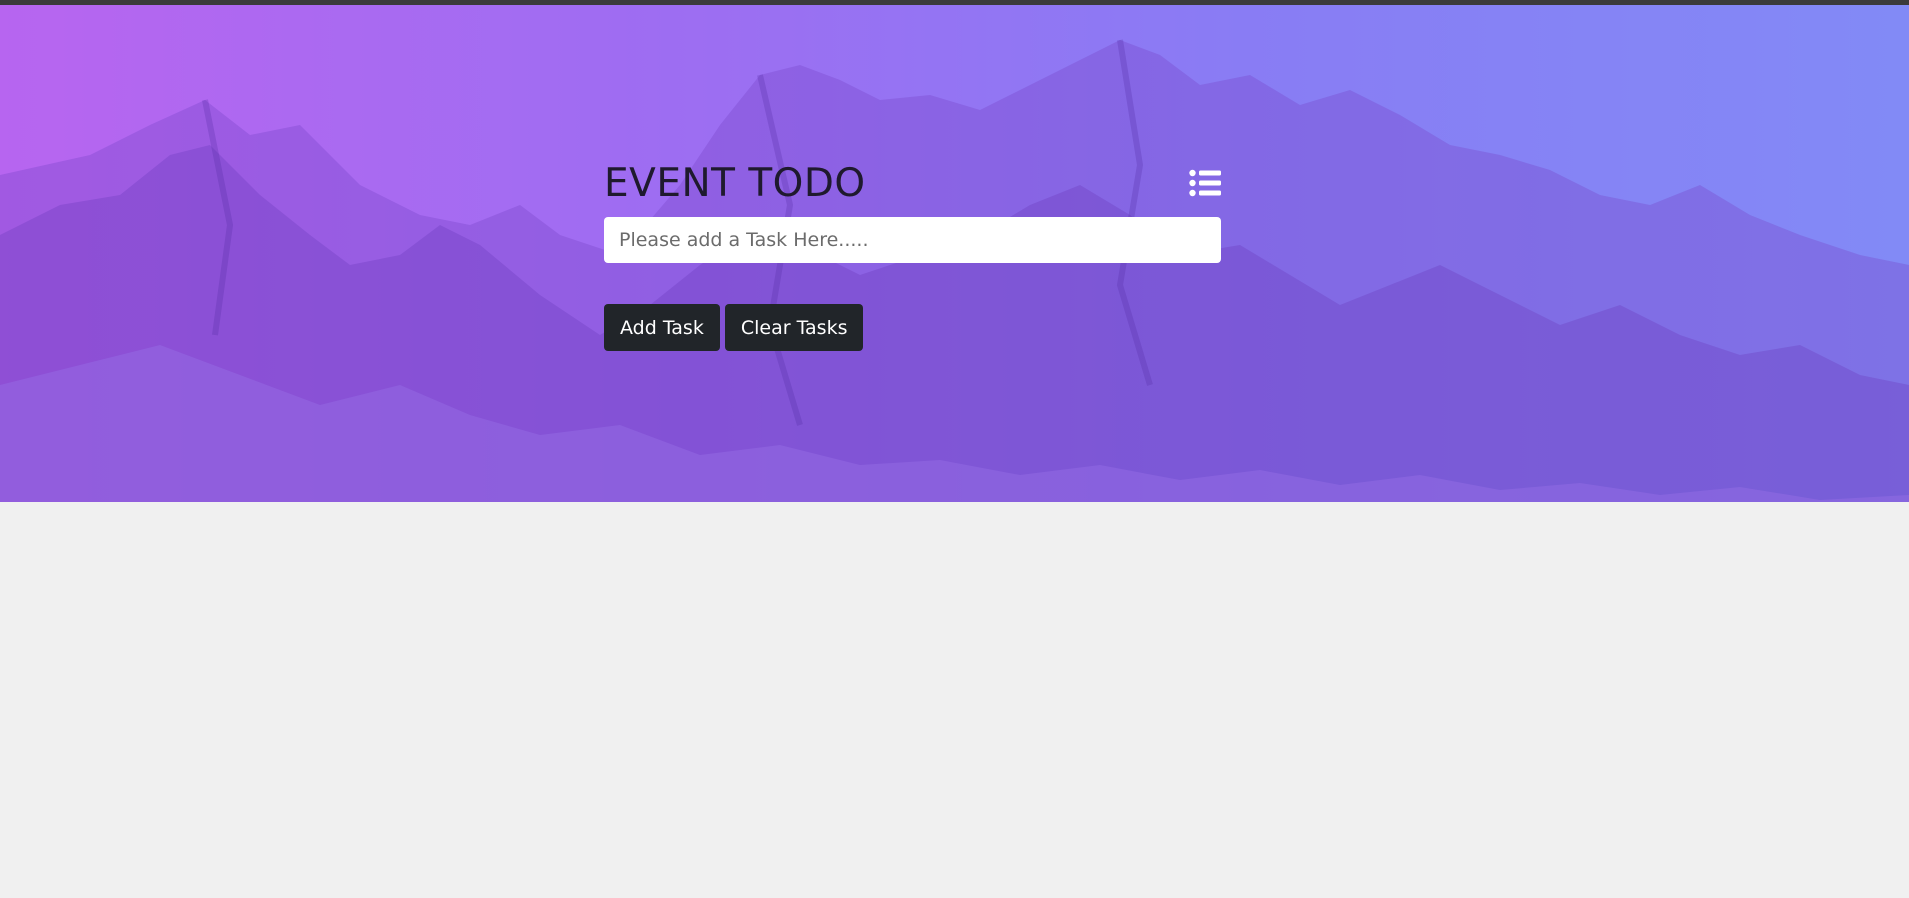  Describe the element at coordinates (794, 327) in the screenshot. I see `clear-tasks-button: Clear Tasks` at that location.